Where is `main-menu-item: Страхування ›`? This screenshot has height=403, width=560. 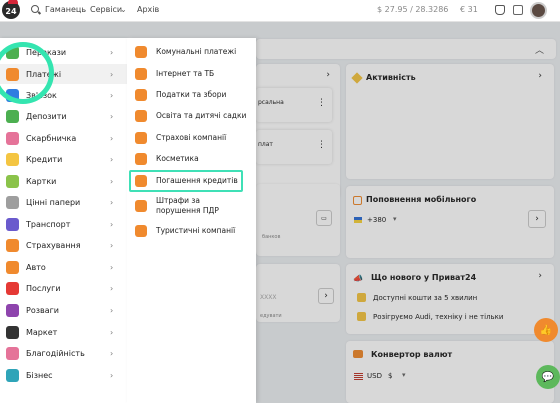 main-menu-item: Страхування › is located at coordinates (63, 245).